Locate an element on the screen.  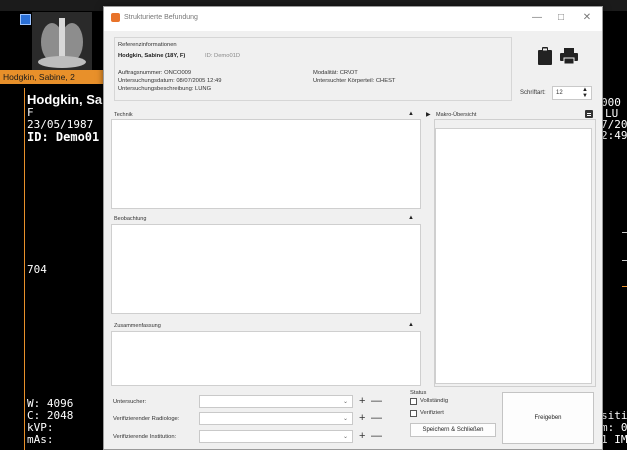
complete-label: Vollständig is located at coordinates (434, 401).